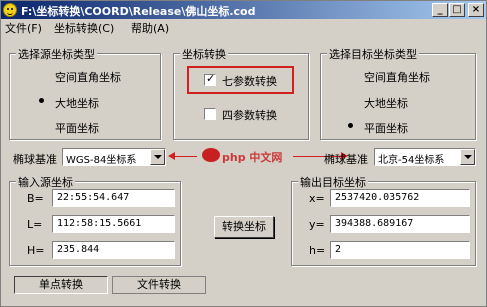  Describe the element at coordinates (61, 285) in the screenshot. I see `tab-single-point: 单点转换` at that location.